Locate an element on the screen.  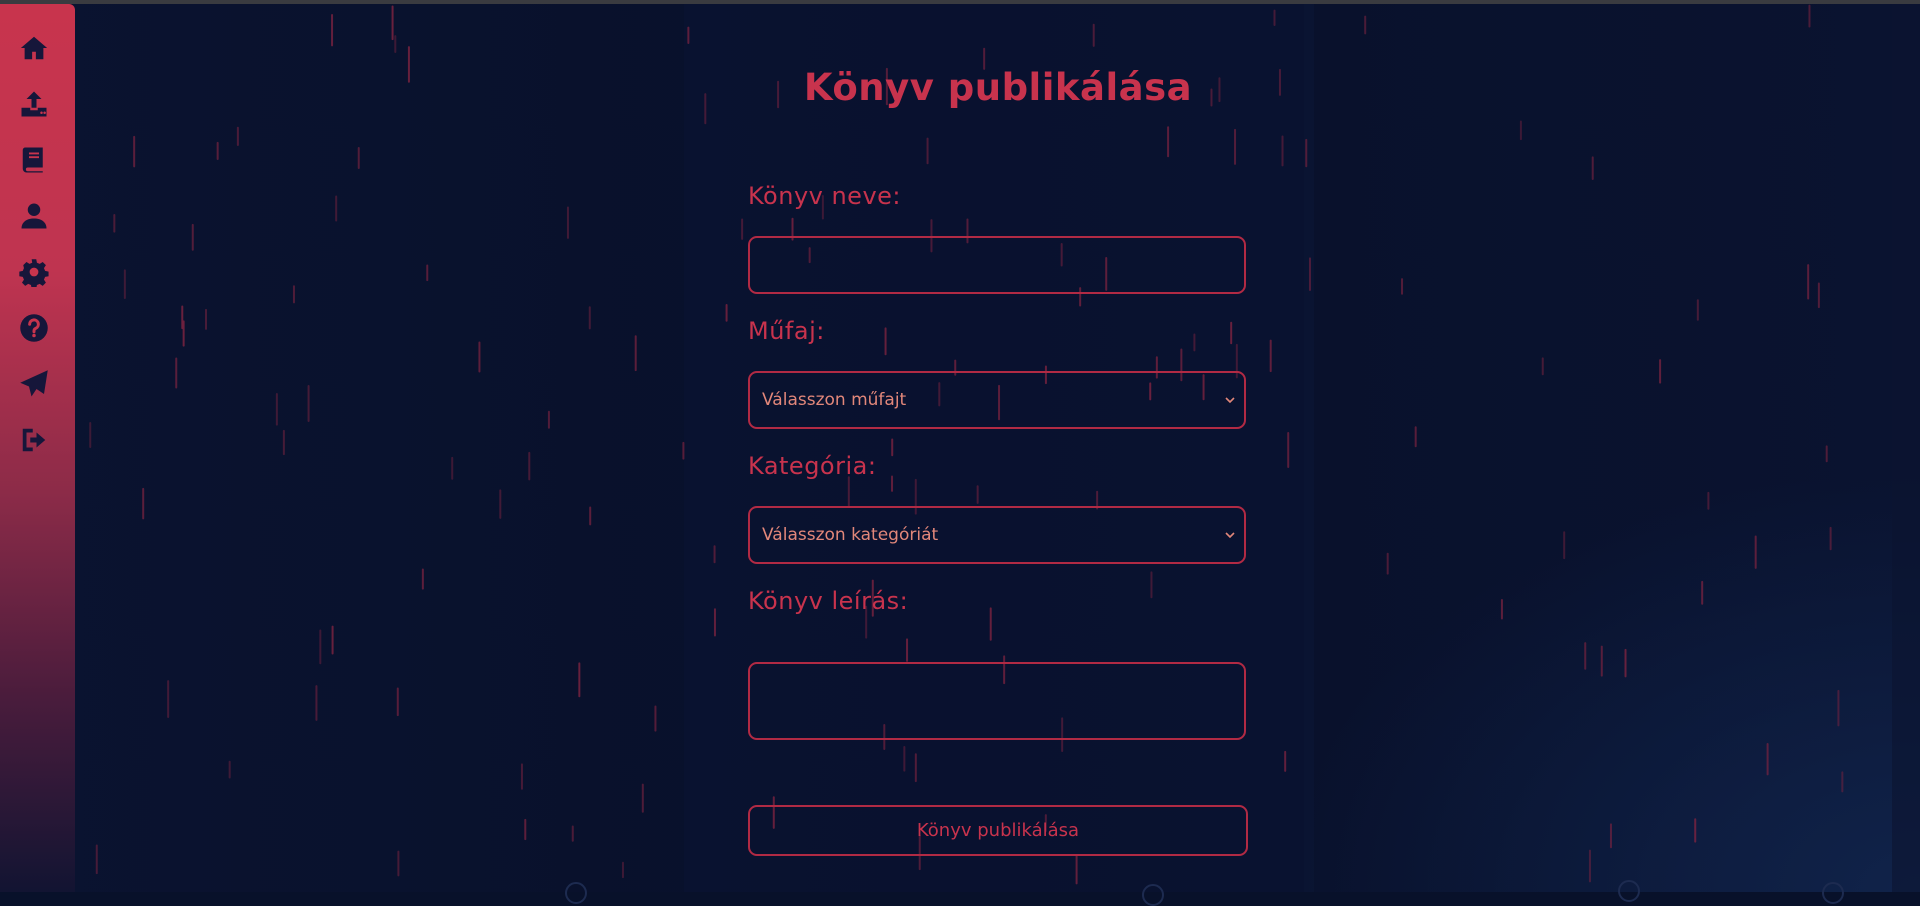
paper-plane-icon is located at coordinates (34, 383).